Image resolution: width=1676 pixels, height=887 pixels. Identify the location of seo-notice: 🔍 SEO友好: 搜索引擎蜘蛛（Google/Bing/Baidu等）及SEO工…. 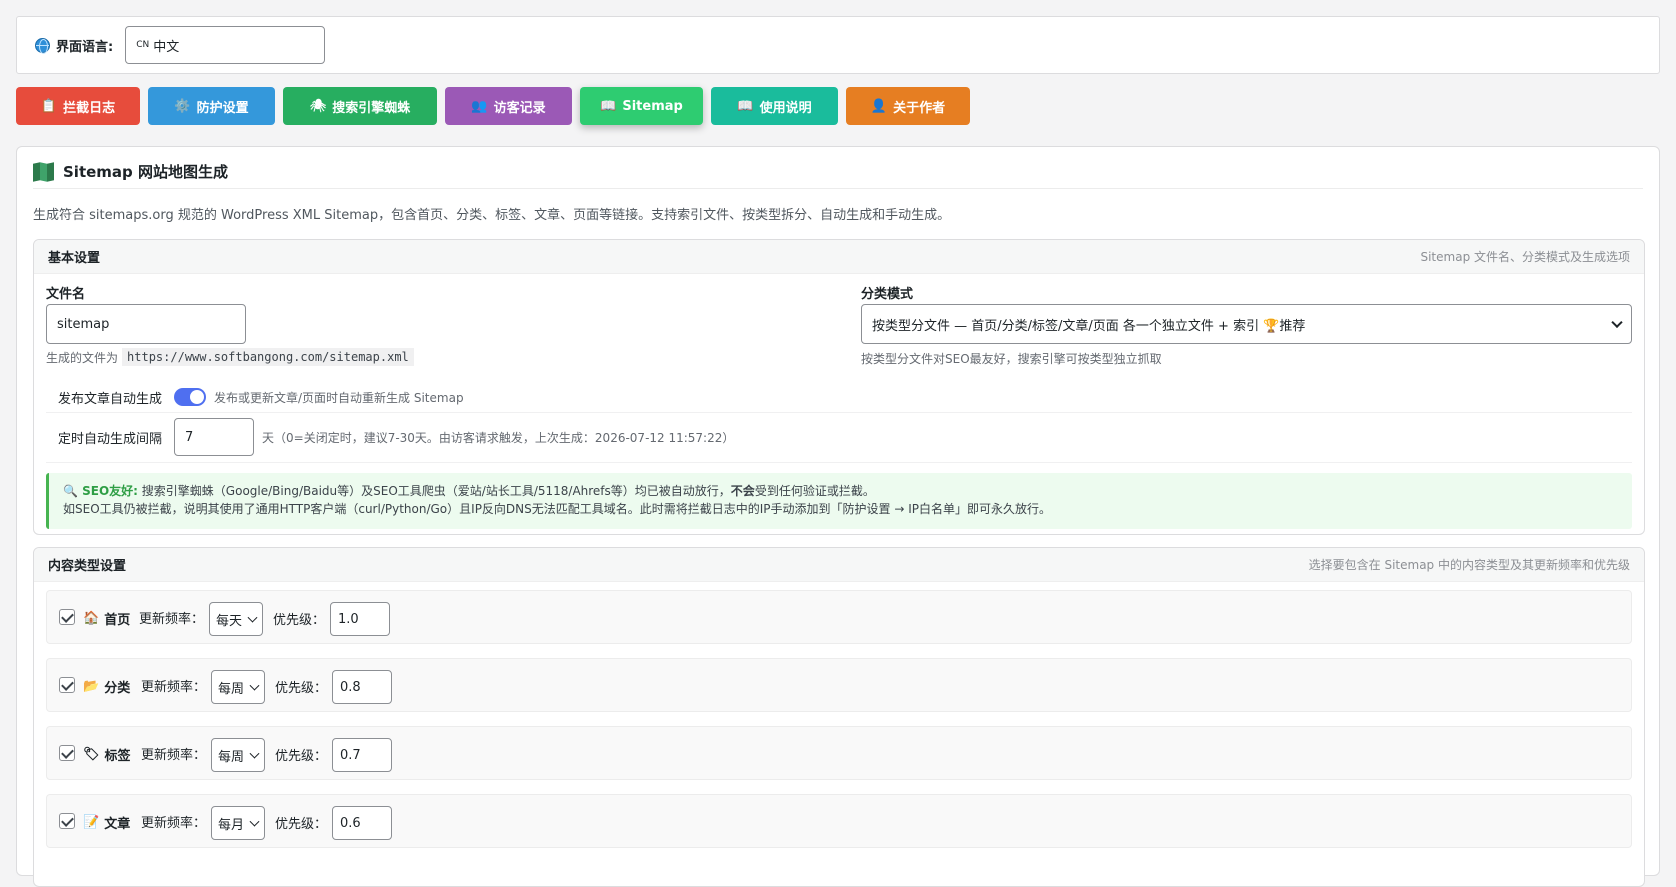
(839, 501).